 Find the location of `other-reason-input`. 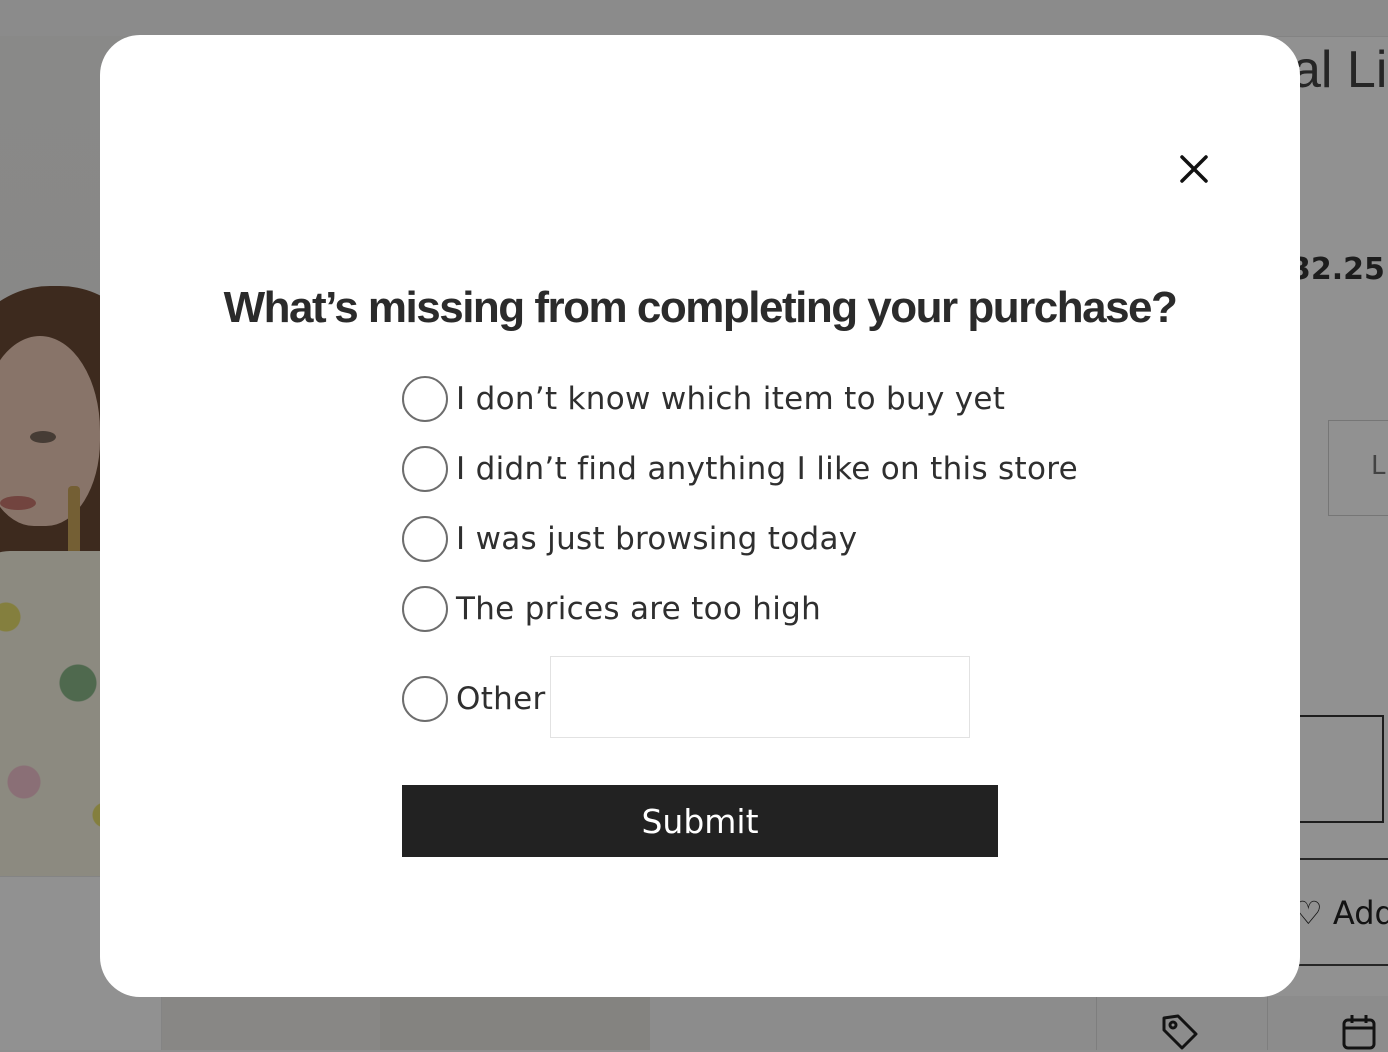

other-reason-input is located at coordinates (760, 697).